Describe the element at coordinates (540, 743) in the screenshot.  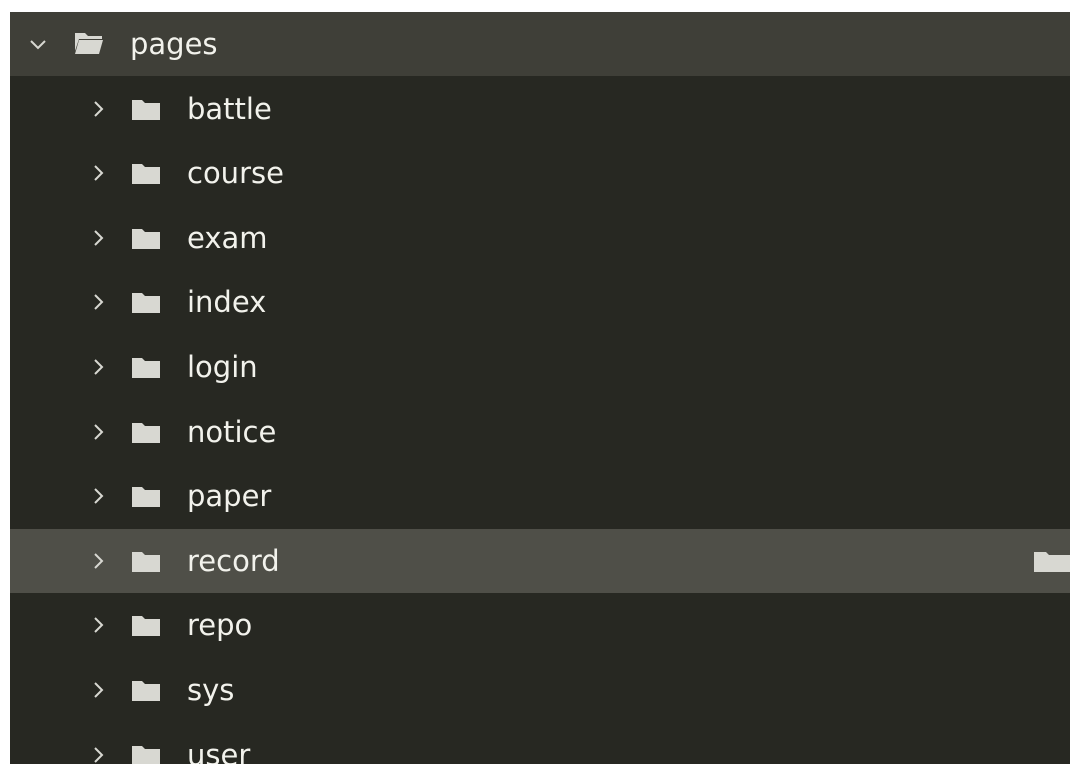
I see `tree-item-user: user` at that location.